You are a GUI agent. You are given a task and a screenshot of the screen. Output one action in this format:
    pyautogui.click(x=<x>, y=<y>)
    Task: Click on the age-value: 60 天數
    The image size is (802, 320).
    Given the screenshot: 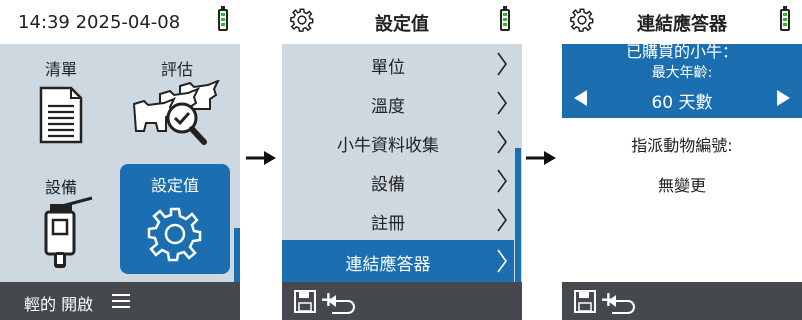 What is the action you would take?
    pyautogui.click(x=682, y=103)
    